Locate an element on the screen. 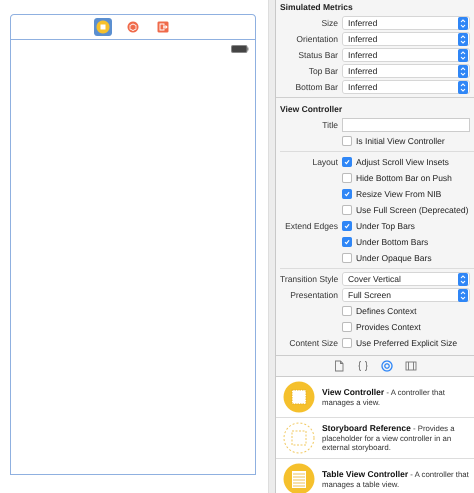  checkbox-label: Under Top Bars is located at coordinates (385, 226).